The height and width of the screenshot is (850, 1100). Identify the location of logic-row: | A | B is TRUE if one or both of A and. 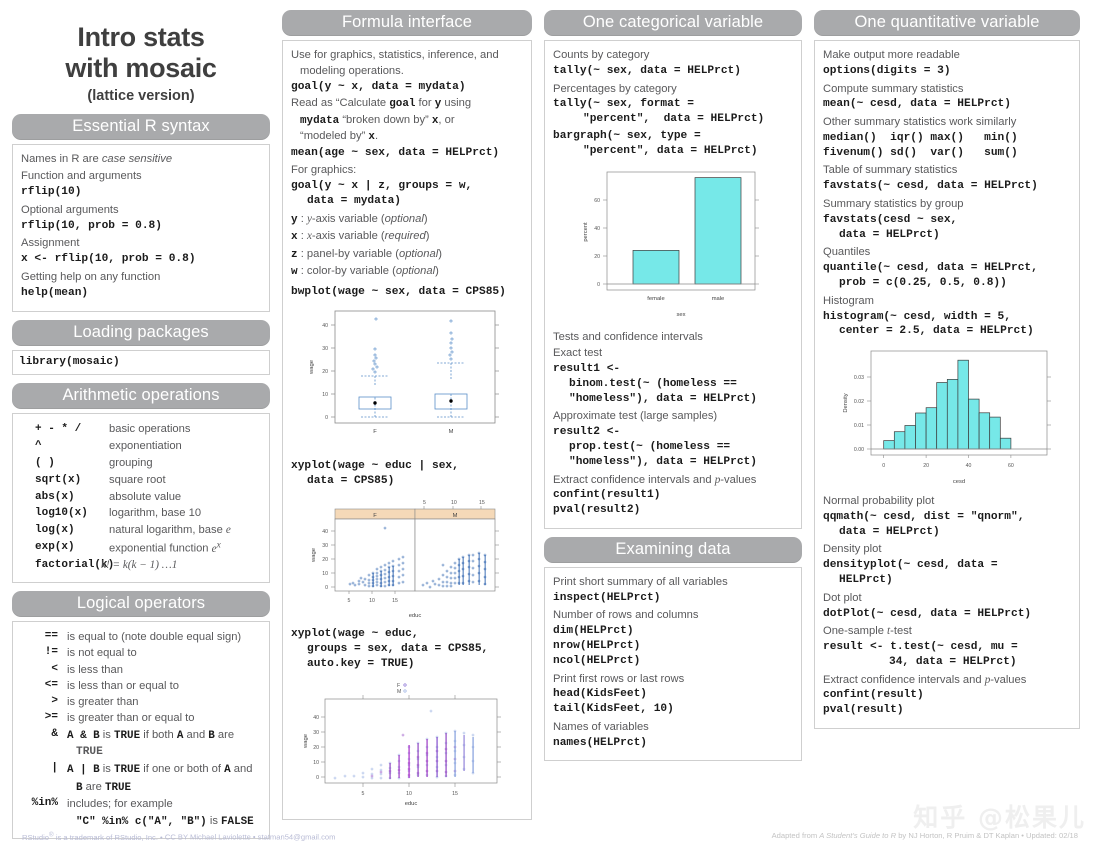
(141, 770).